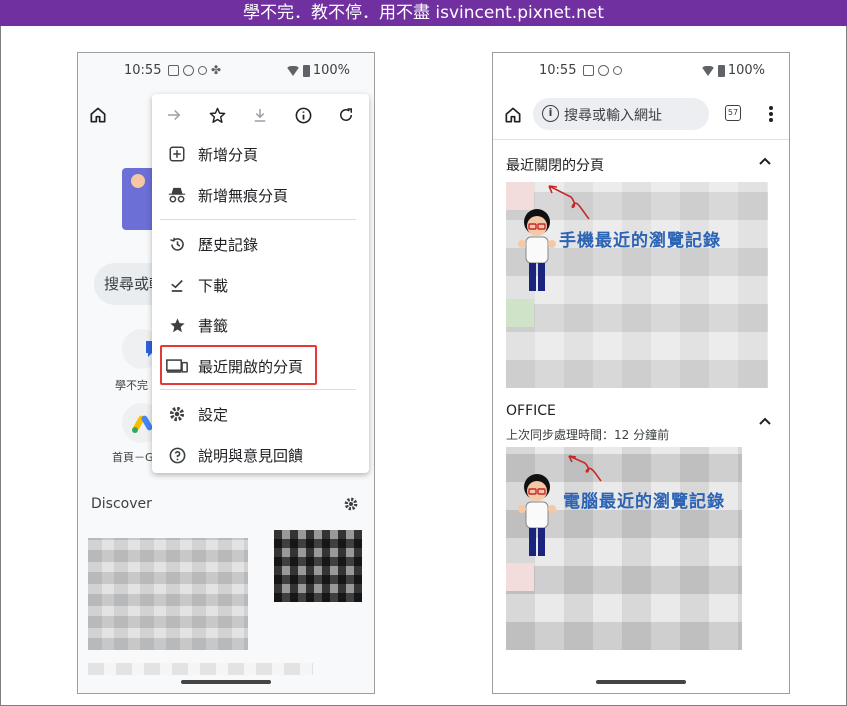 The height and width of the screenshot is (706, 847). What do you see at coordinates (537, 515) in the screenshot?
I see `cartoon-avatar-icon` at bounding box center [537, 515].